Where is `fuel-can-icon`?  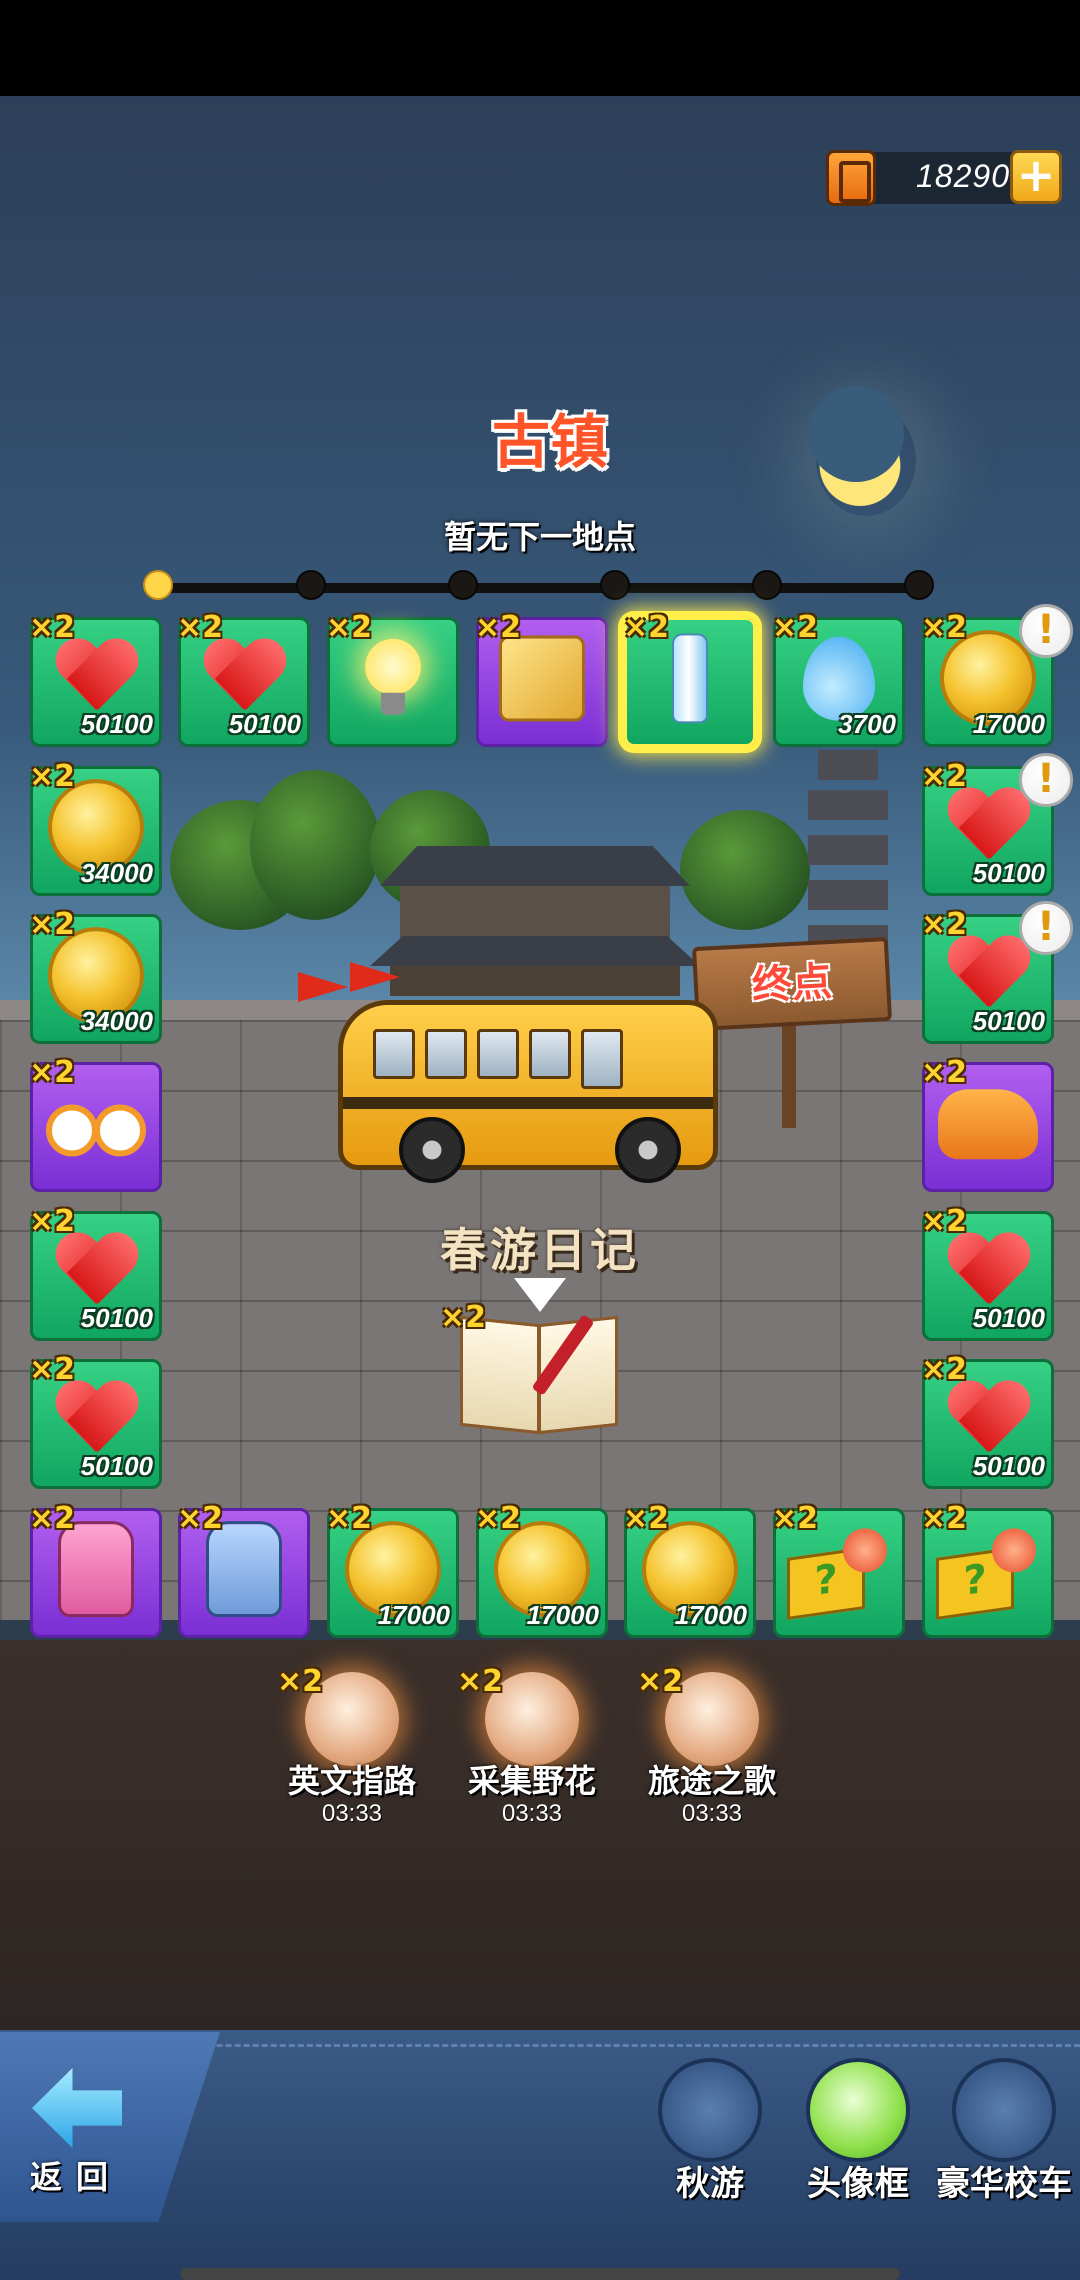
fuel-can-icon is located at coordinates (851, 178).